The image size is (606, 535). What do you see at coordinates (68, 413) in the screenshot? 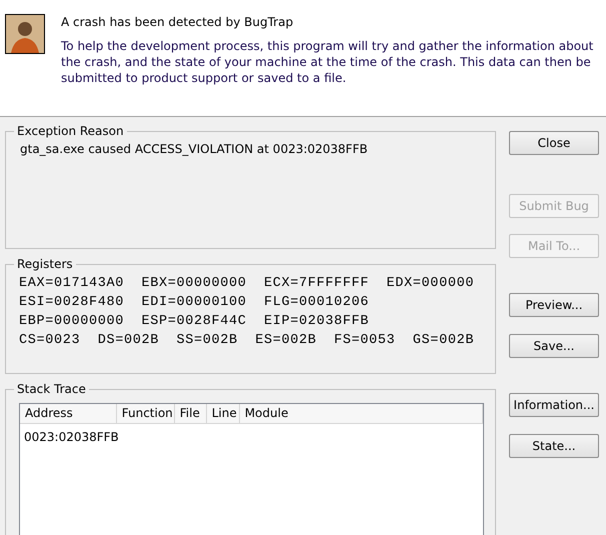
I see `column-header: Address` at bounding box center [68, 413].